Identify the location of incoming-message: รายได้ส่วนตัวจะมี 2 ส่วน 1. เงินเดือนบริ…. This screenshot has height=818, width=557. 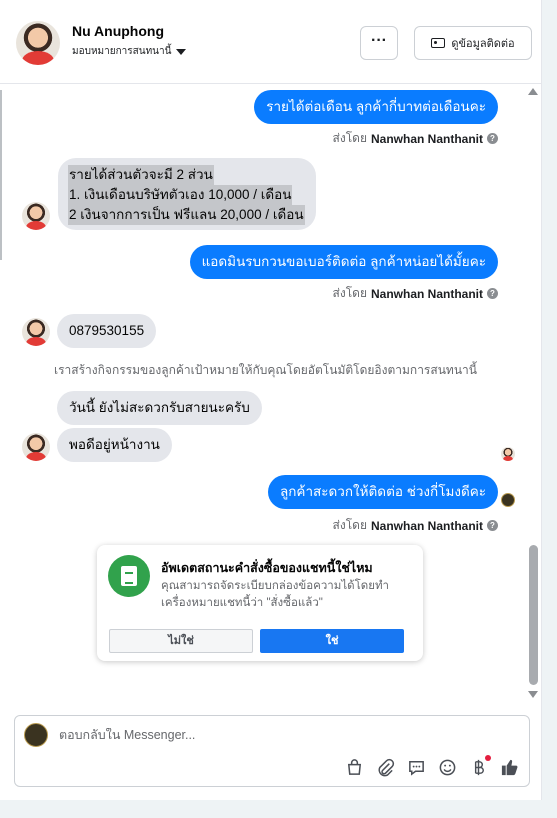
(187, 194).